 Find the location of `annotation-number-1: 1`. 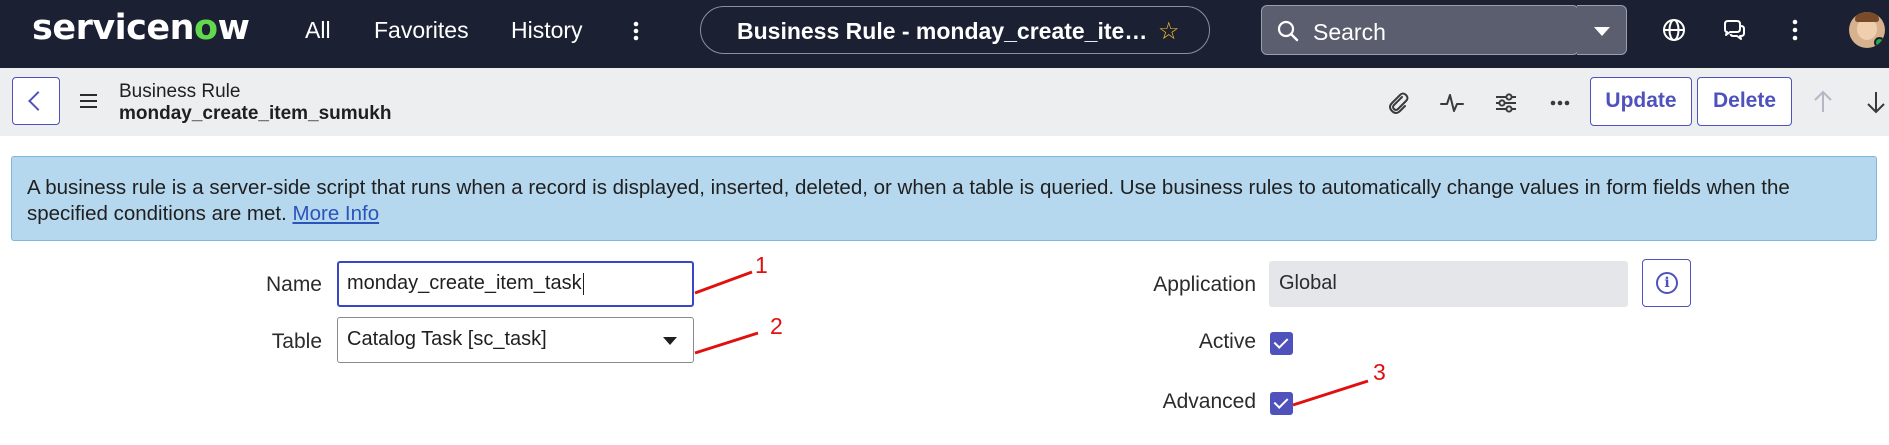

annotation-number-1: 1 is located at coordinates (761, 265).